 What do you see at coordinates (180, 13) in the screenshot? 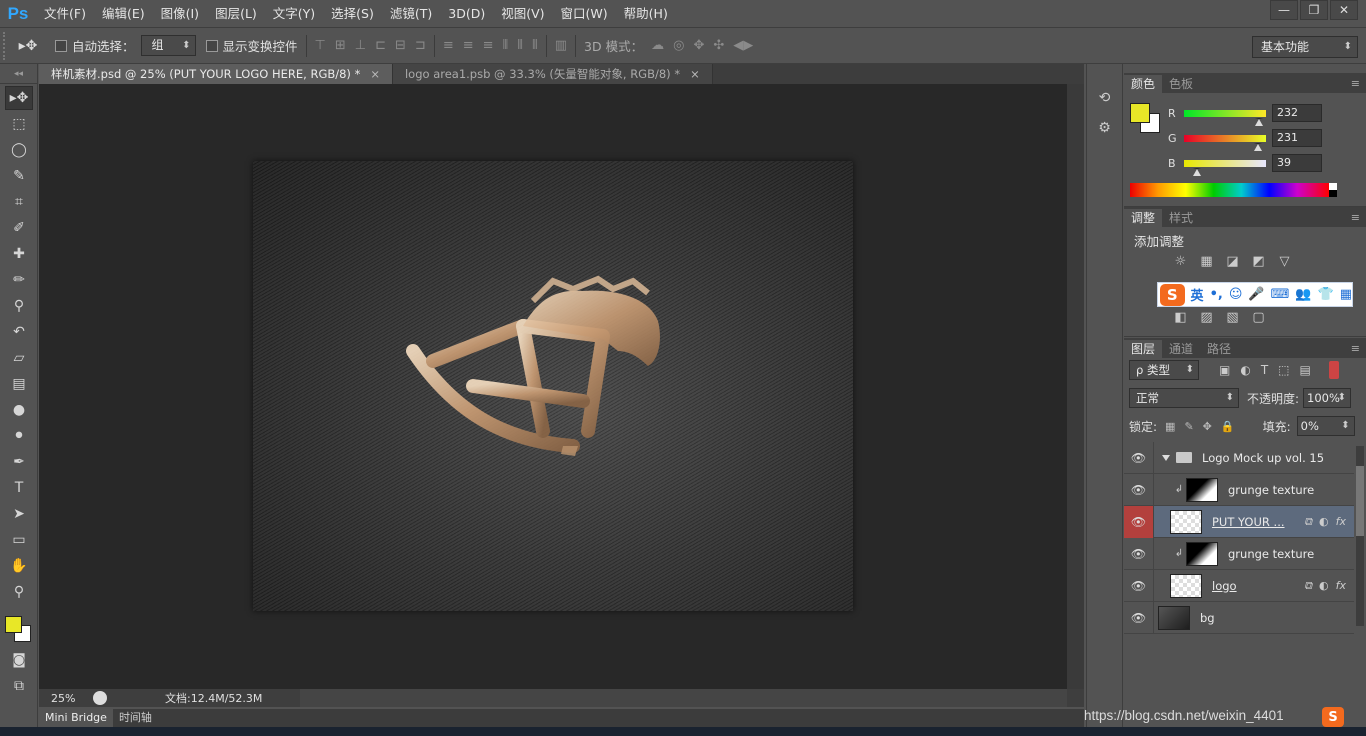
I see `menu-image: 图像(I)` at bounding box center [180, 13].